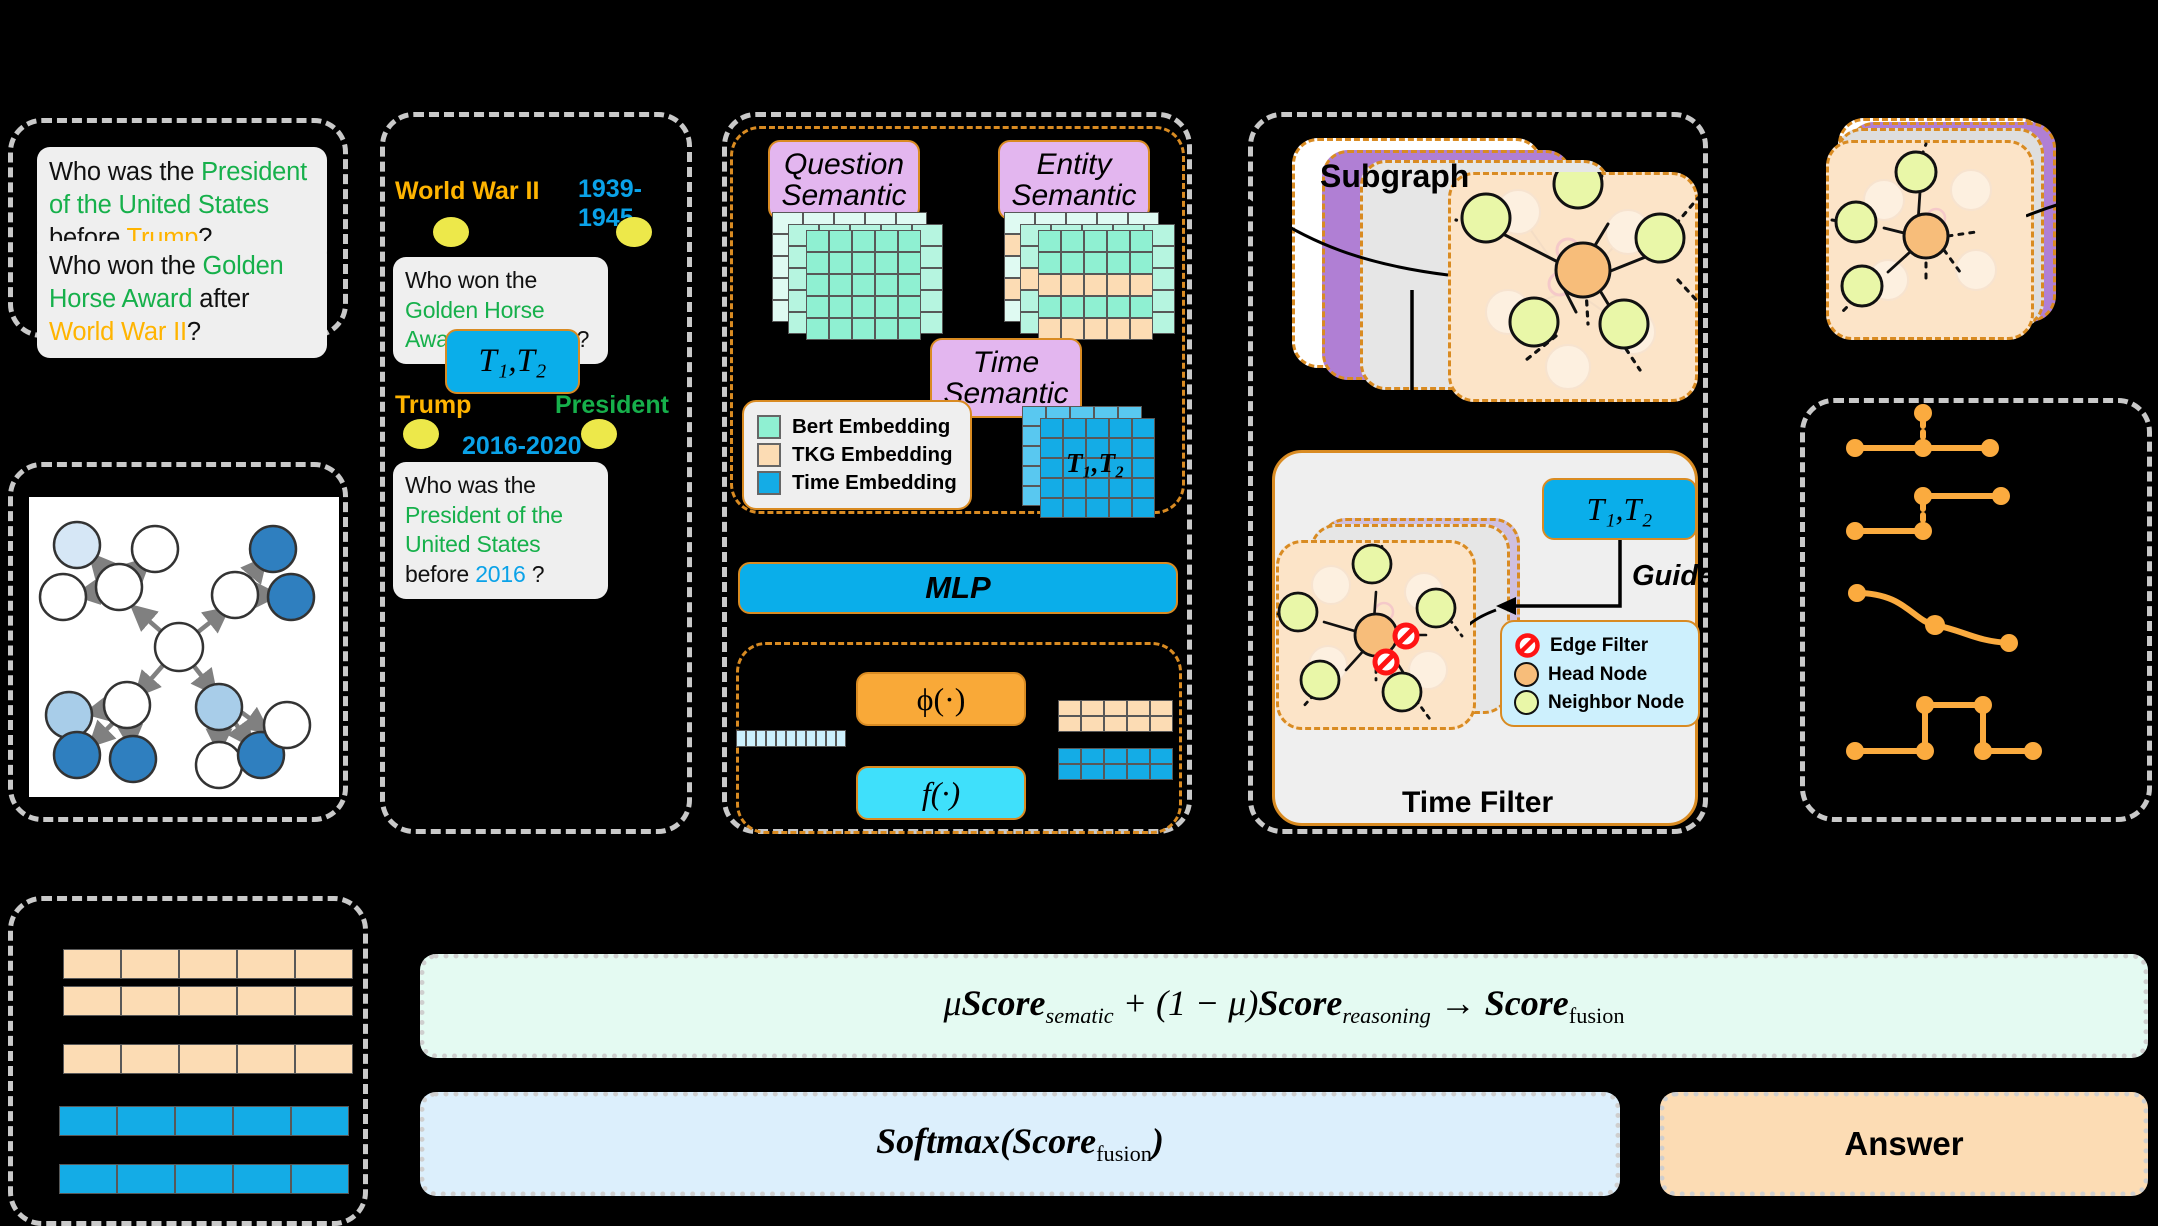  I want to click on answer-label: Answer, so click(1904, 1143).